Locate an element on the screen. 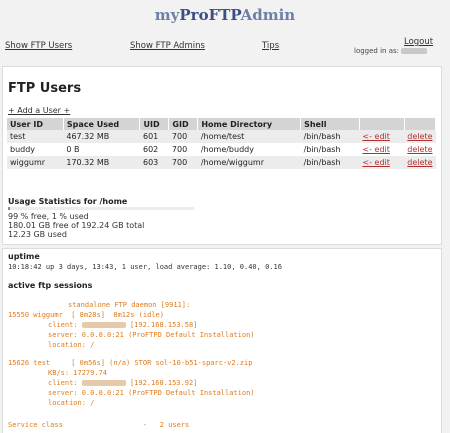  cell-space: 0 B is located at coordinates (73, 149).